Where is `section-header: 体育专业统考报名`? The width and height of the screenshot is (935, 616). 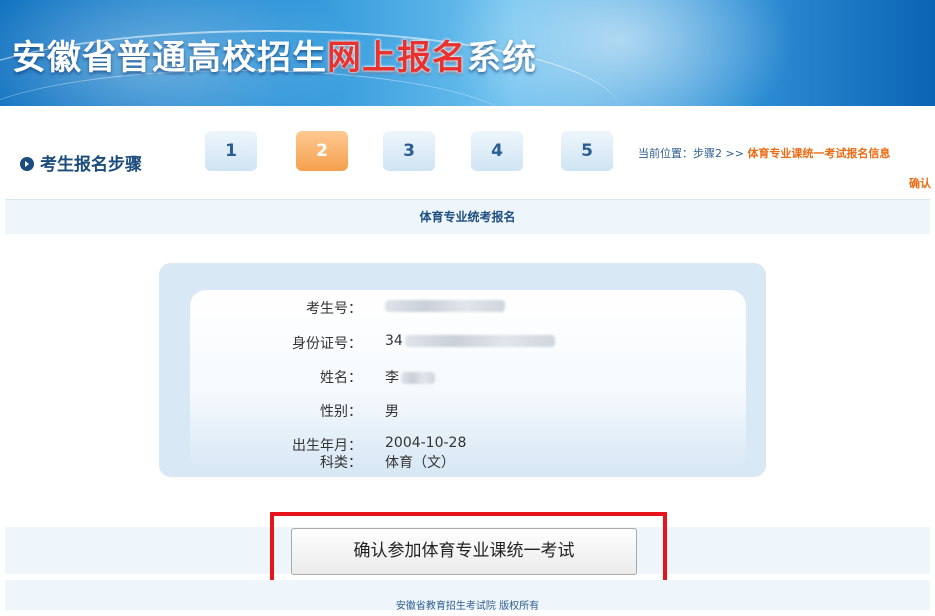
section-header: 体育专业统考报名 is located at coordinates (467, 216).